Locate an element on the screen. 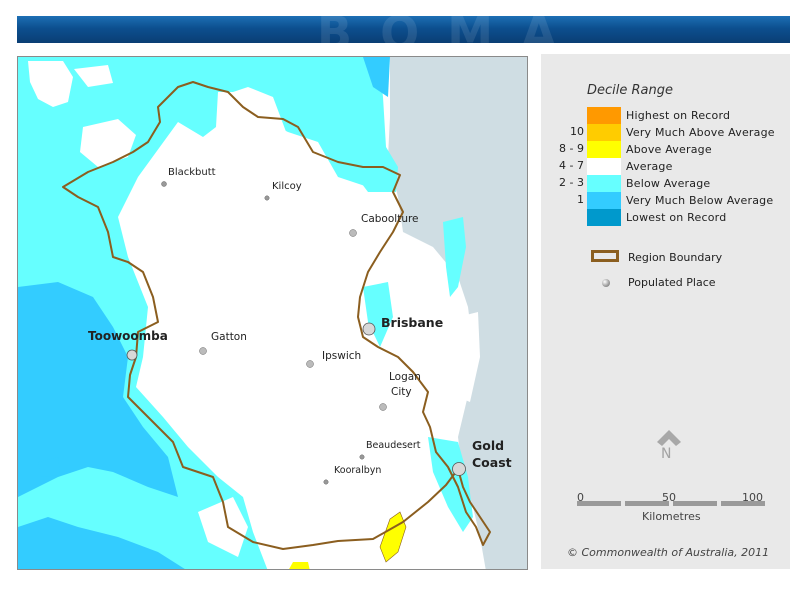 The image size is (790, 594). north-label: N is located at coordinates (666, 454).